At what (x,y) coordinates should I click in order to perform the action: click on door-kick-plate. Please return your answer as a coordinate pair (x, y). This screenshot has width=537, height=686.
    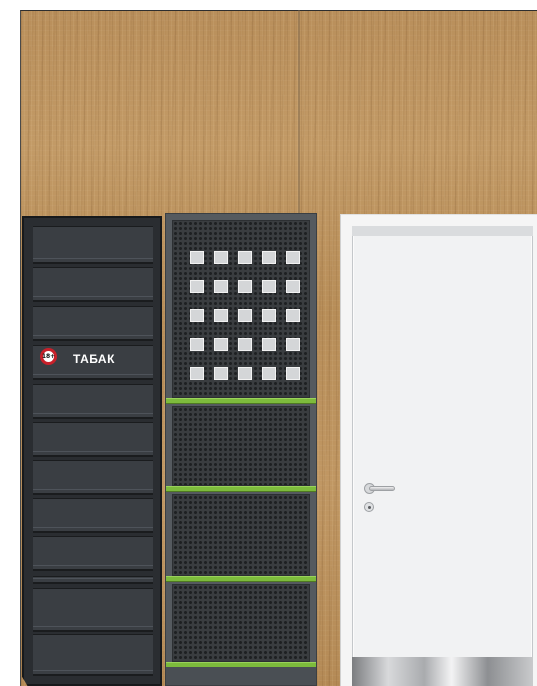
    Looking at the image, I should click on (442, 671).